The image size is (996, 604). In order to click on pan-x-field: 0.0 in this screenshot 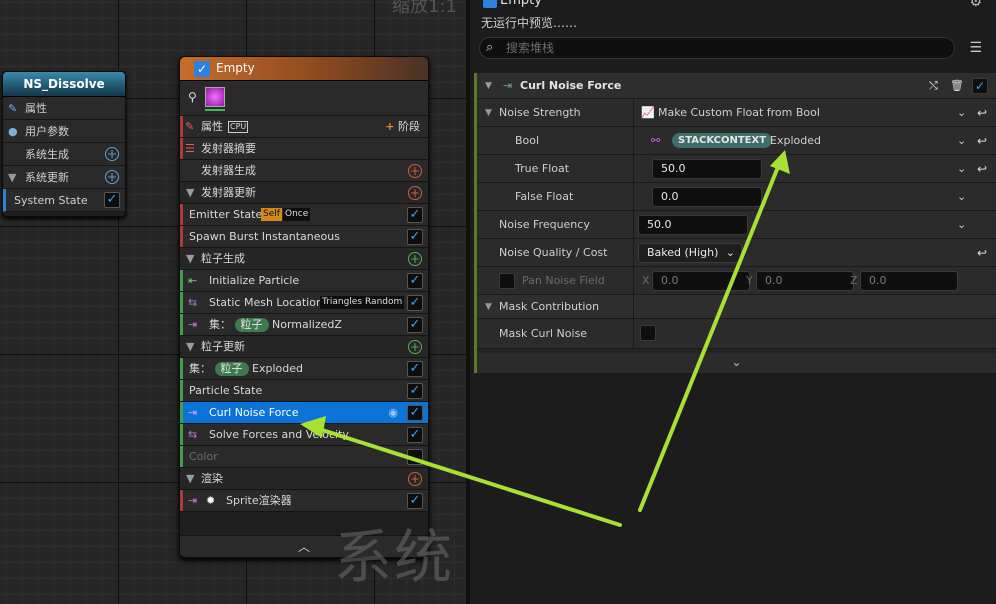, I will do `click(701, 281)`.